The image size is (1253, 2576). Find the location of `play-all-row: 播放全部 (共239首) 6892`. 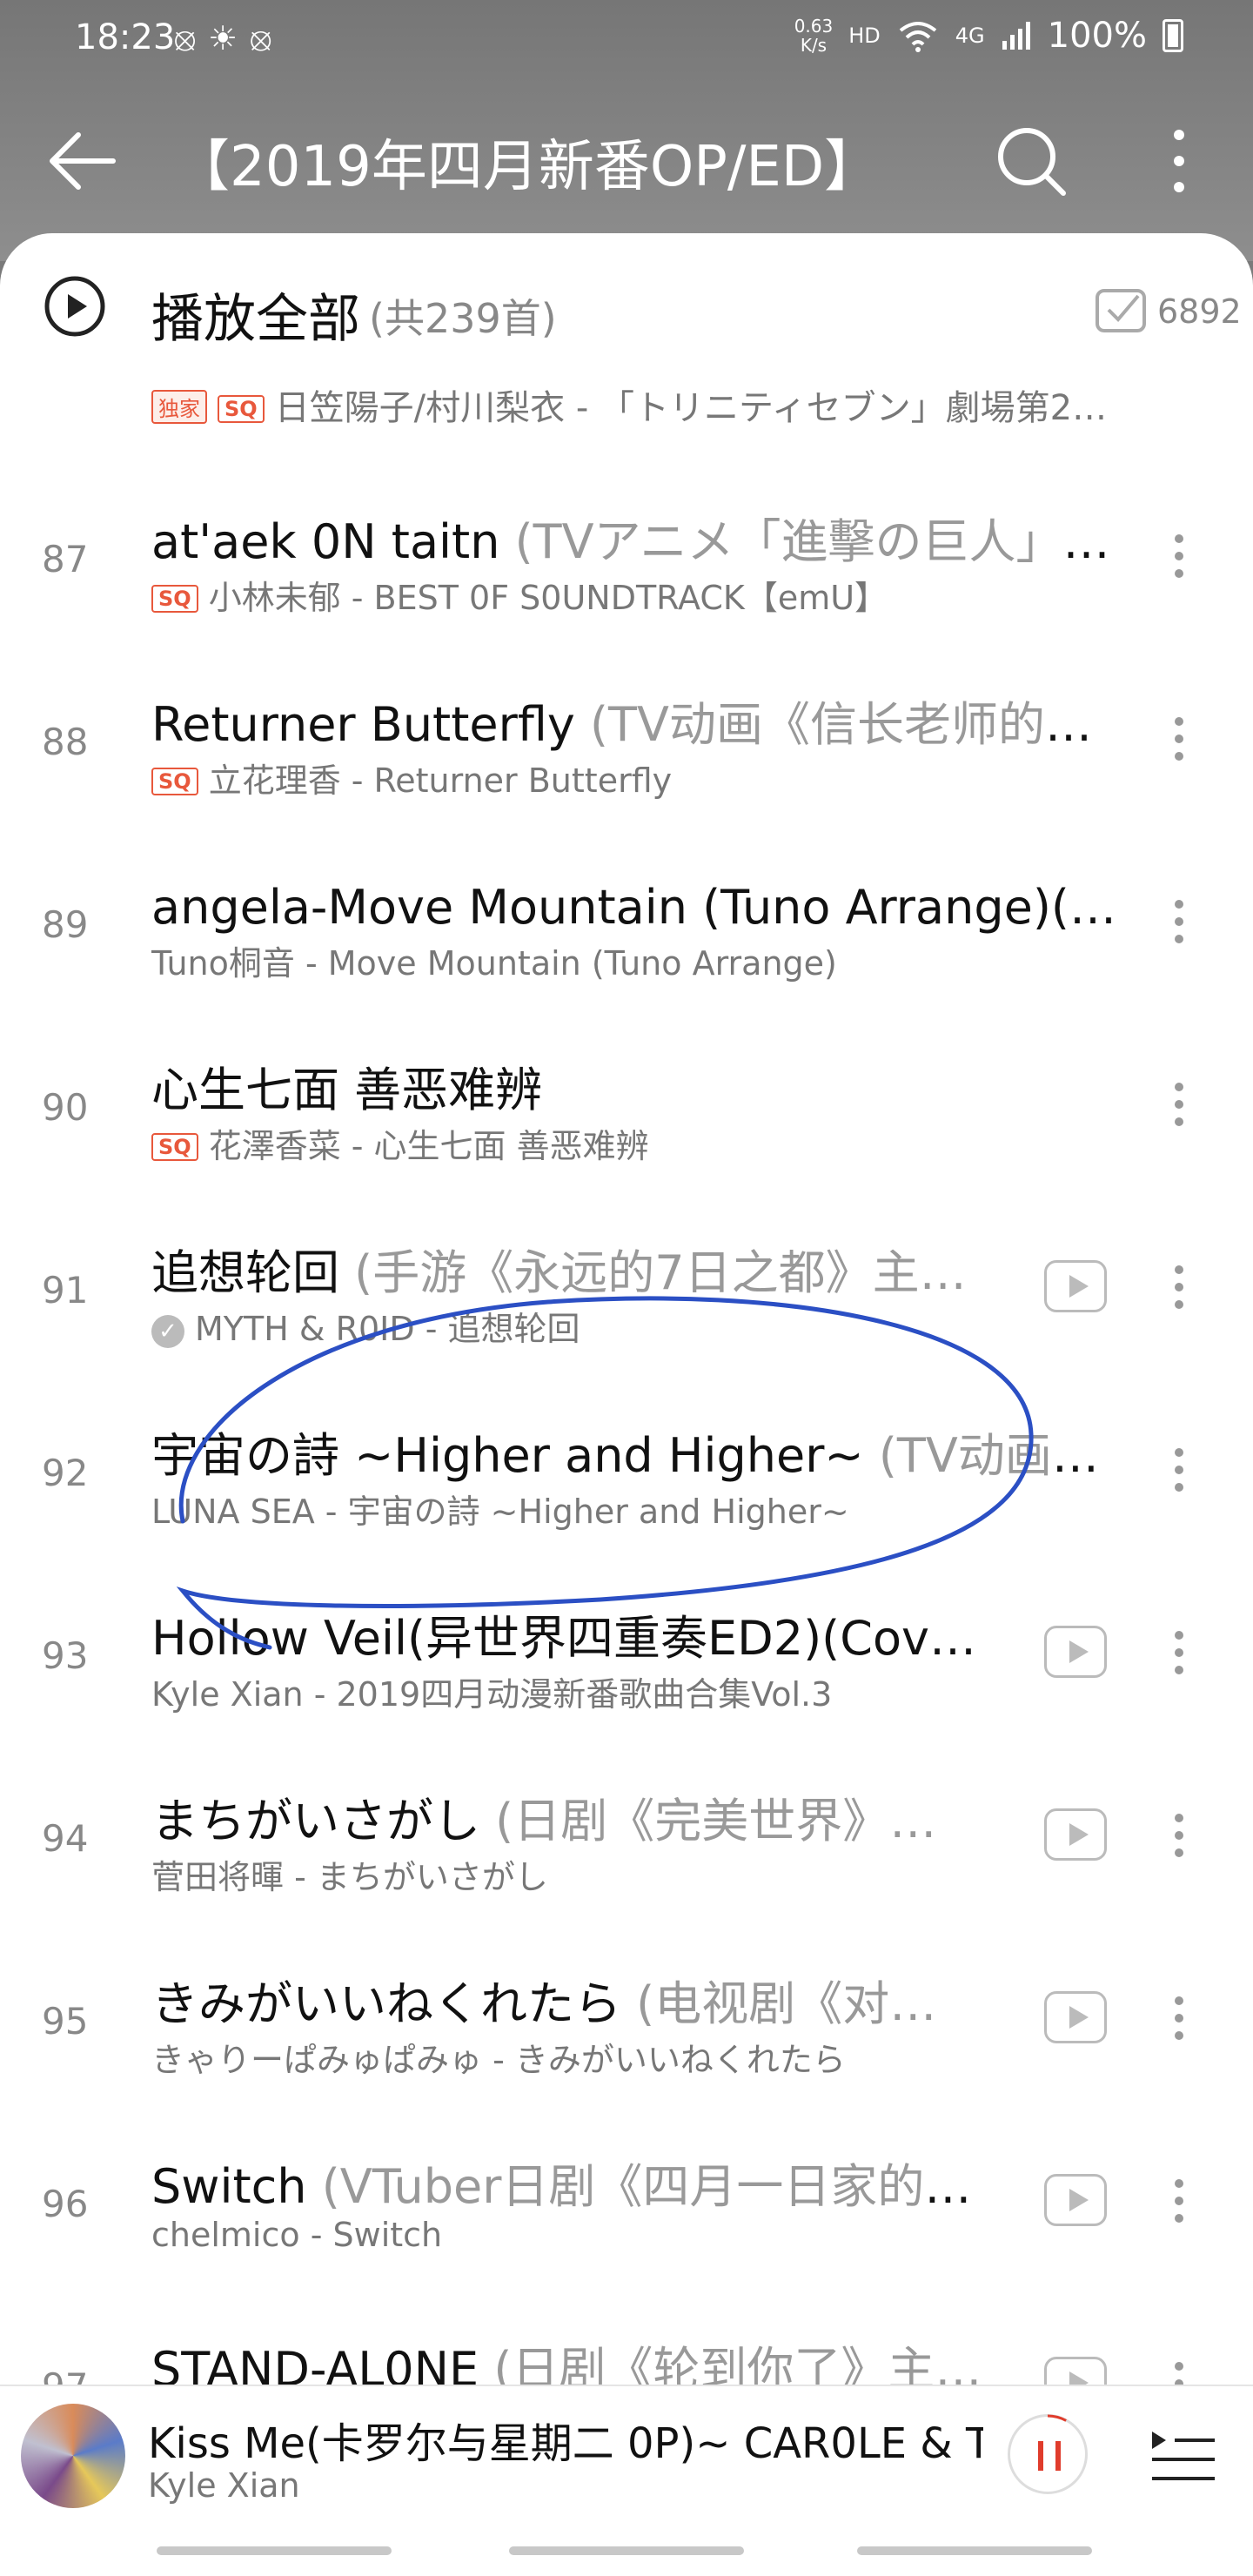

play-all-row: 播放全部 (共239首) 6892 is located at coordinates (626, 307).